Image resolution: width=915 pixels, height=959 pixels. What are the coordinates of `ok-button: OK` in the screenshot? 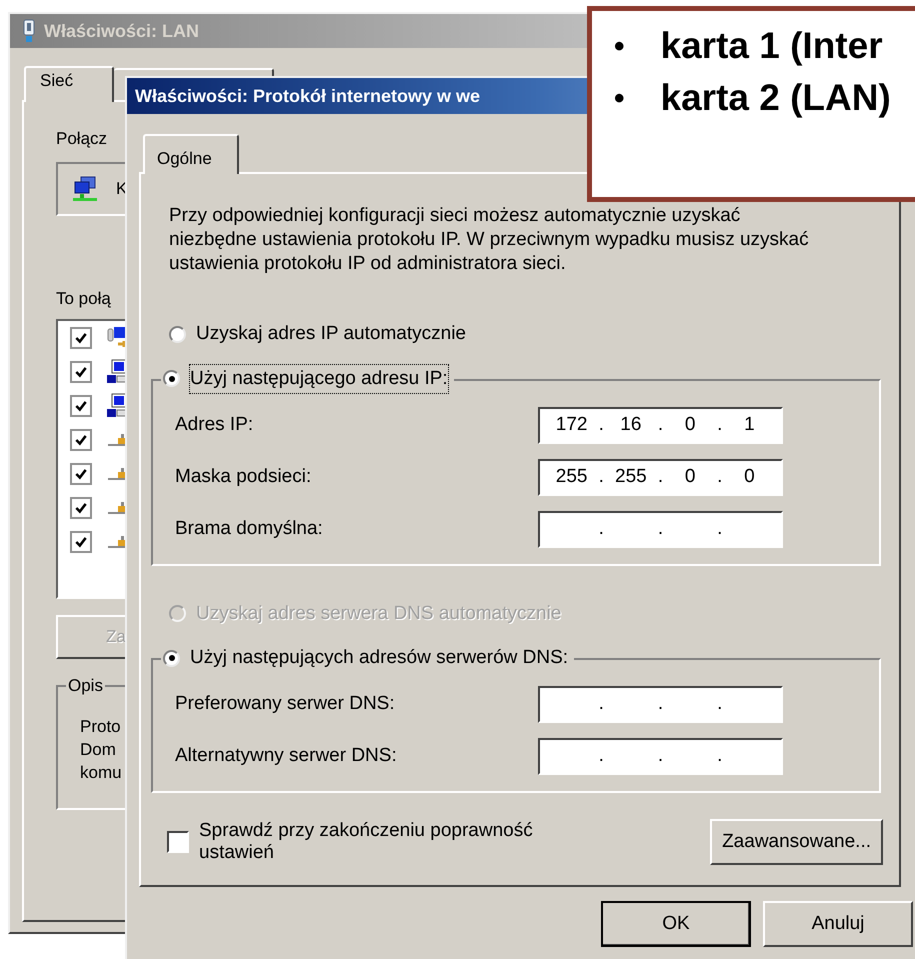 It's located at (676, 924).